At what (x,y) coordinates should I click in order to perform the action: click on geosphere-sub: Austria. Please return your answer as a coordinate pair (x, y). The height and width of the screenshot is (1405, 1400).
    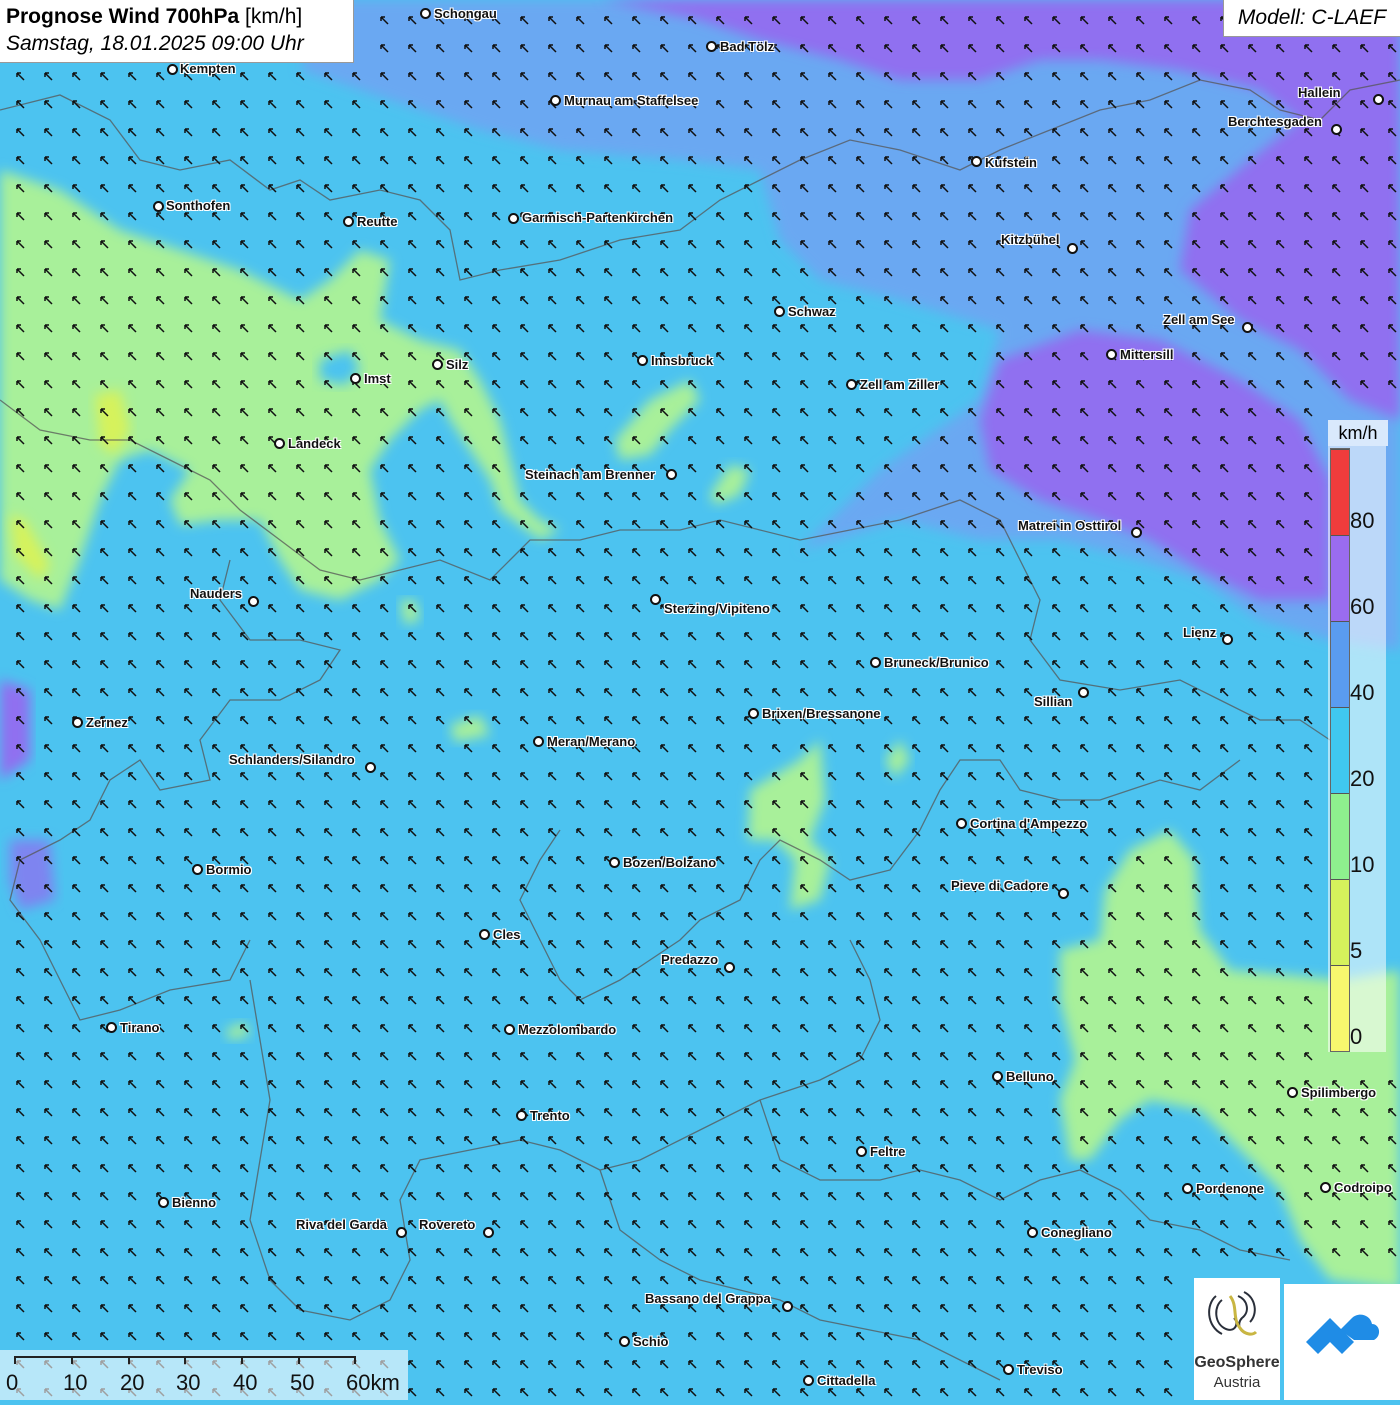
    Looking at the image, I should click on (1237, 1382).